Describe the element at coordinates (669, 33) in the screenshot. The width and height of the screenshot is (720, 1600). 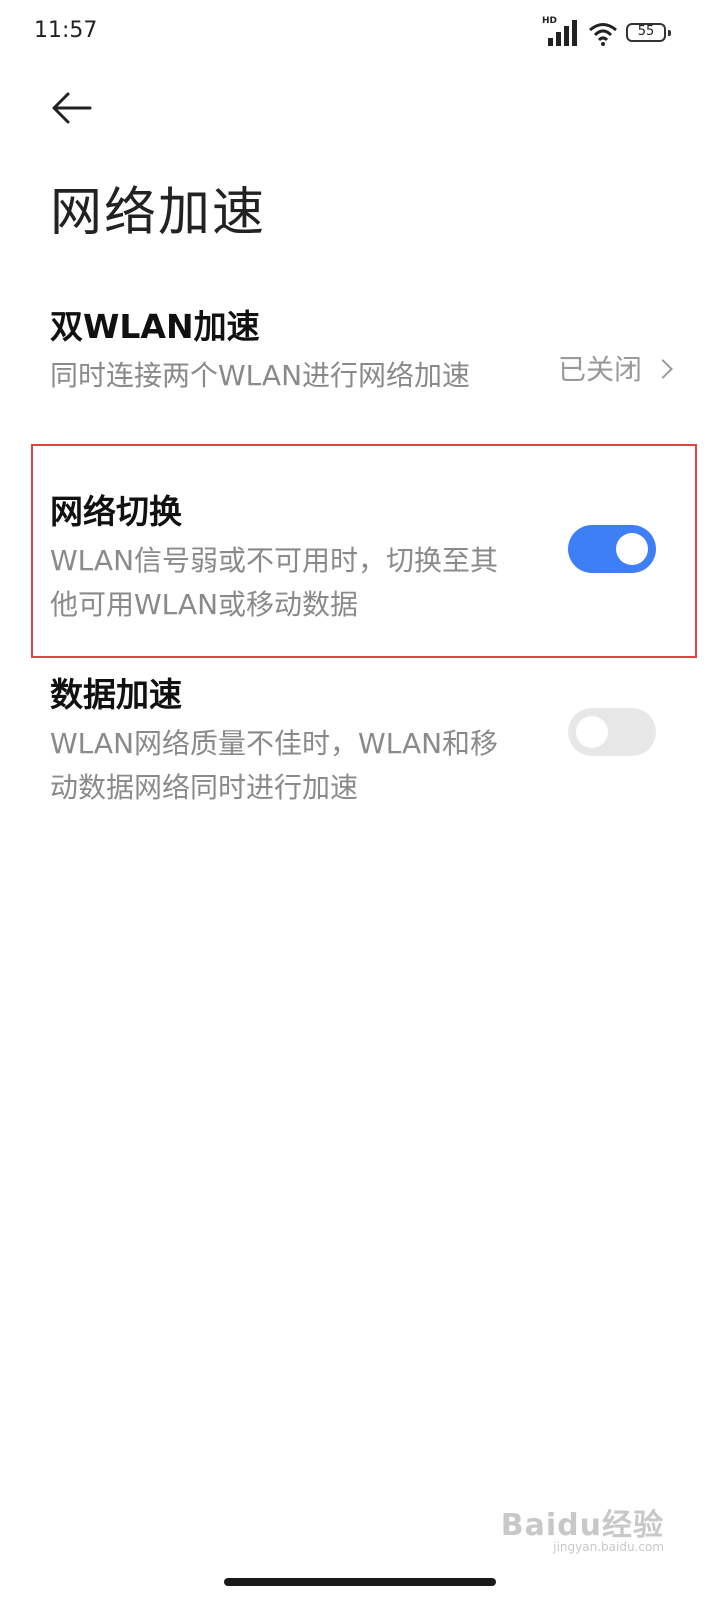
I see `battery-tip` at that location.